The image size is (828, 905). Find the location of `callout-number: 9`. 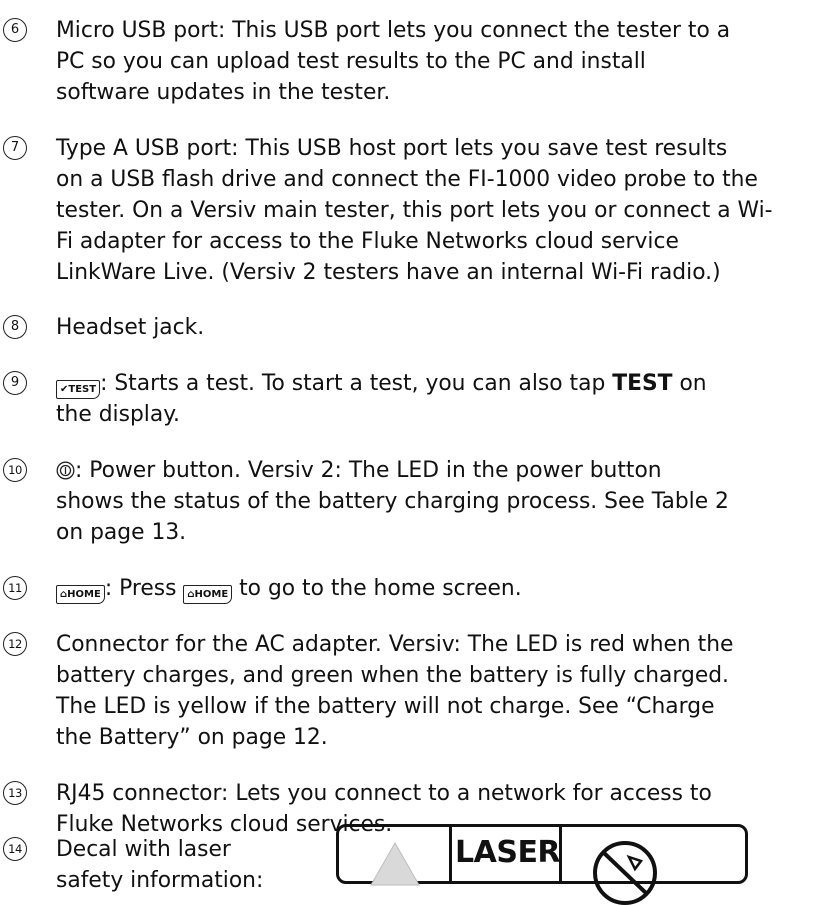

callout-number: 9 is located at coordinates (15, 383).